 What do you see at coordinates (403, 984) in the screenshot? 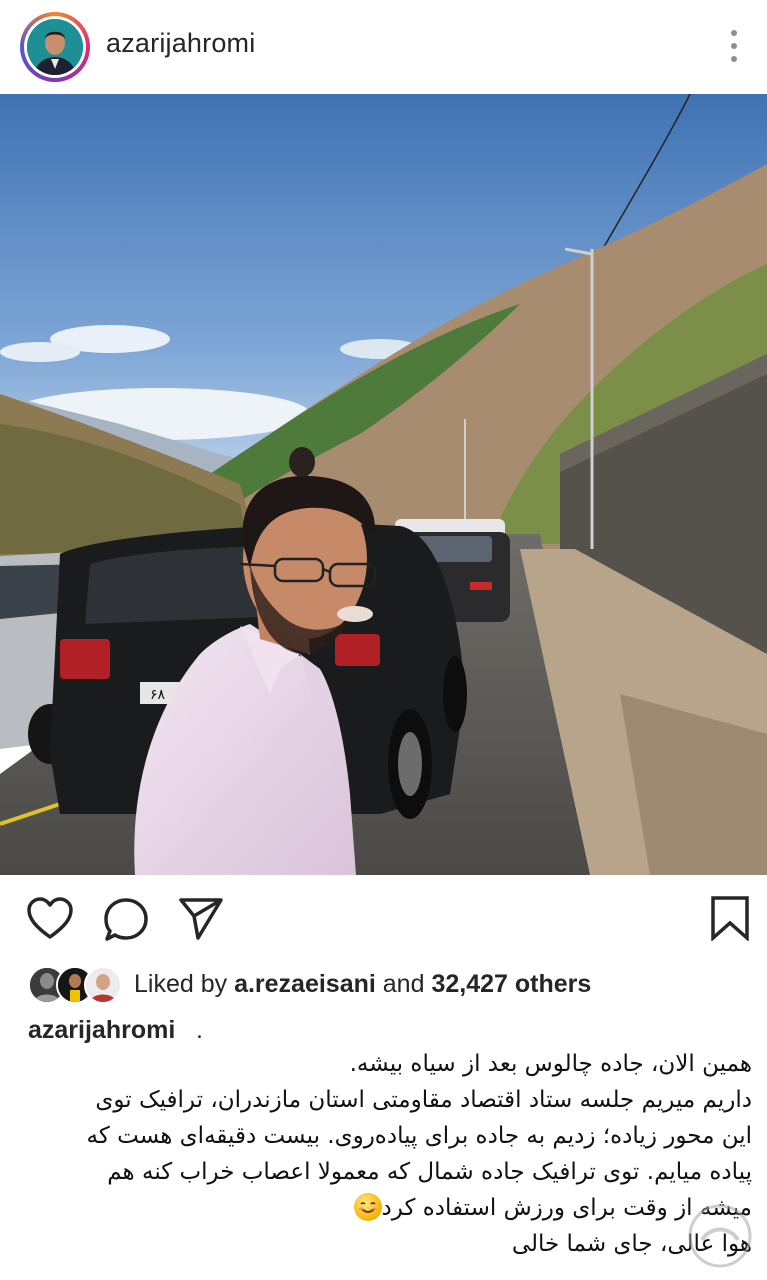
I see `likes-middle: and` at bounding box center [403, 984].